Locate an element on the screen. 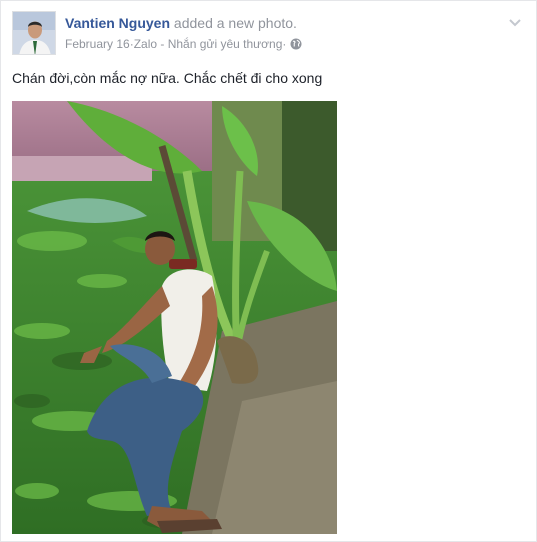  author-name-link: Vantien Nguyen is located at coordinates (117, 23).